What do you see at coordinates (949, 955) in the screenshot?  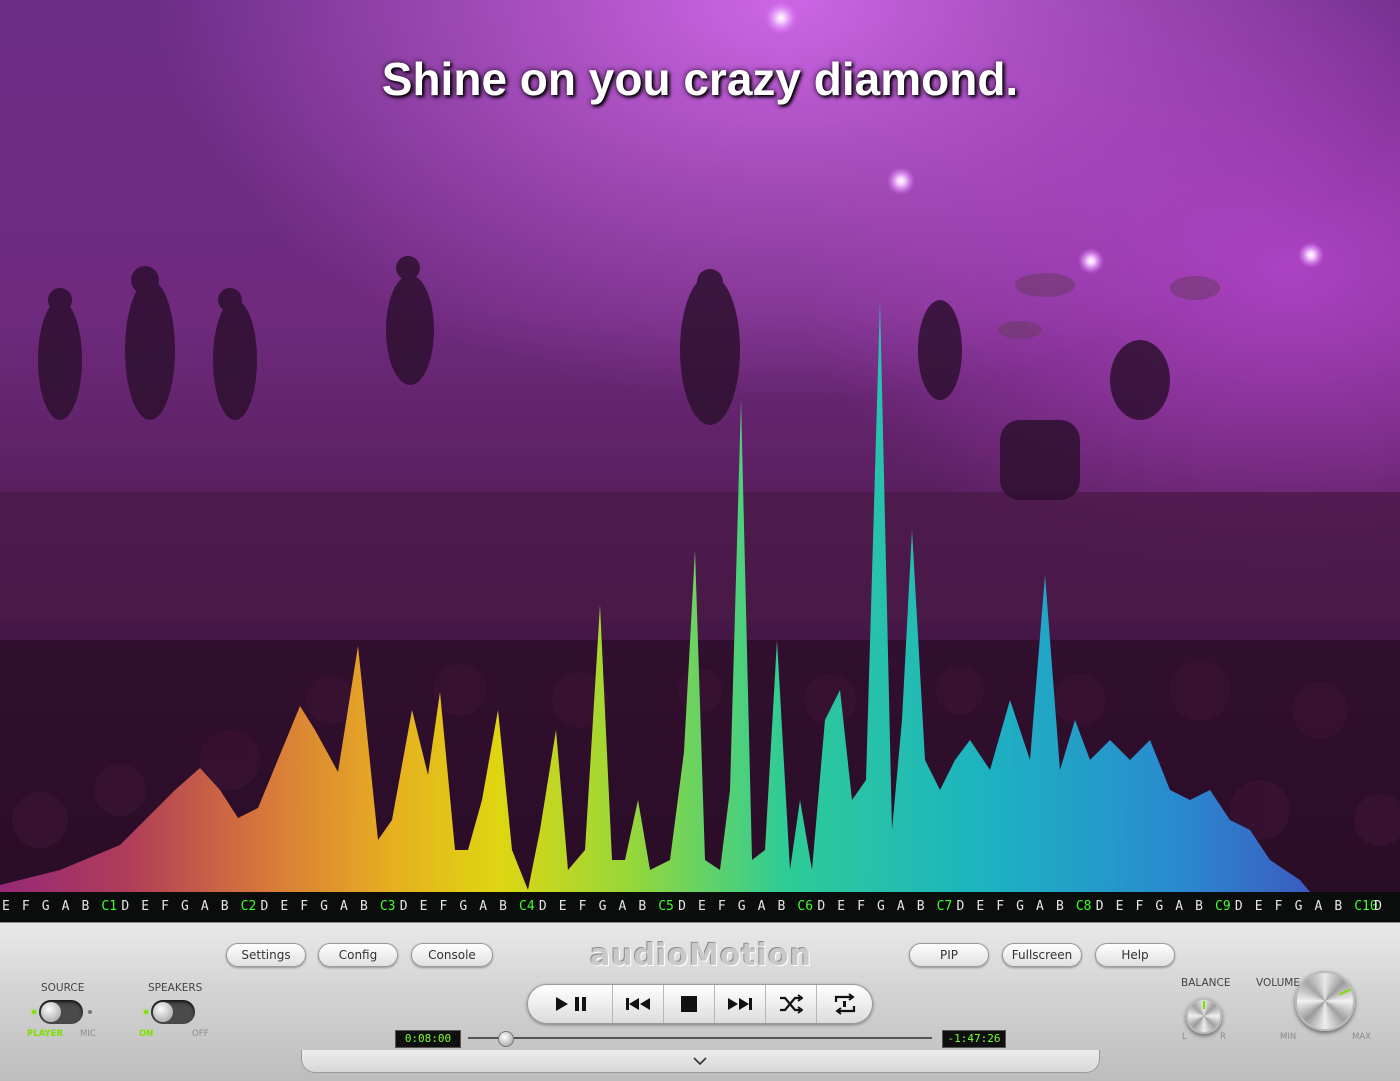 I see `pip-button: PIP` at bounding box center [949, 955].